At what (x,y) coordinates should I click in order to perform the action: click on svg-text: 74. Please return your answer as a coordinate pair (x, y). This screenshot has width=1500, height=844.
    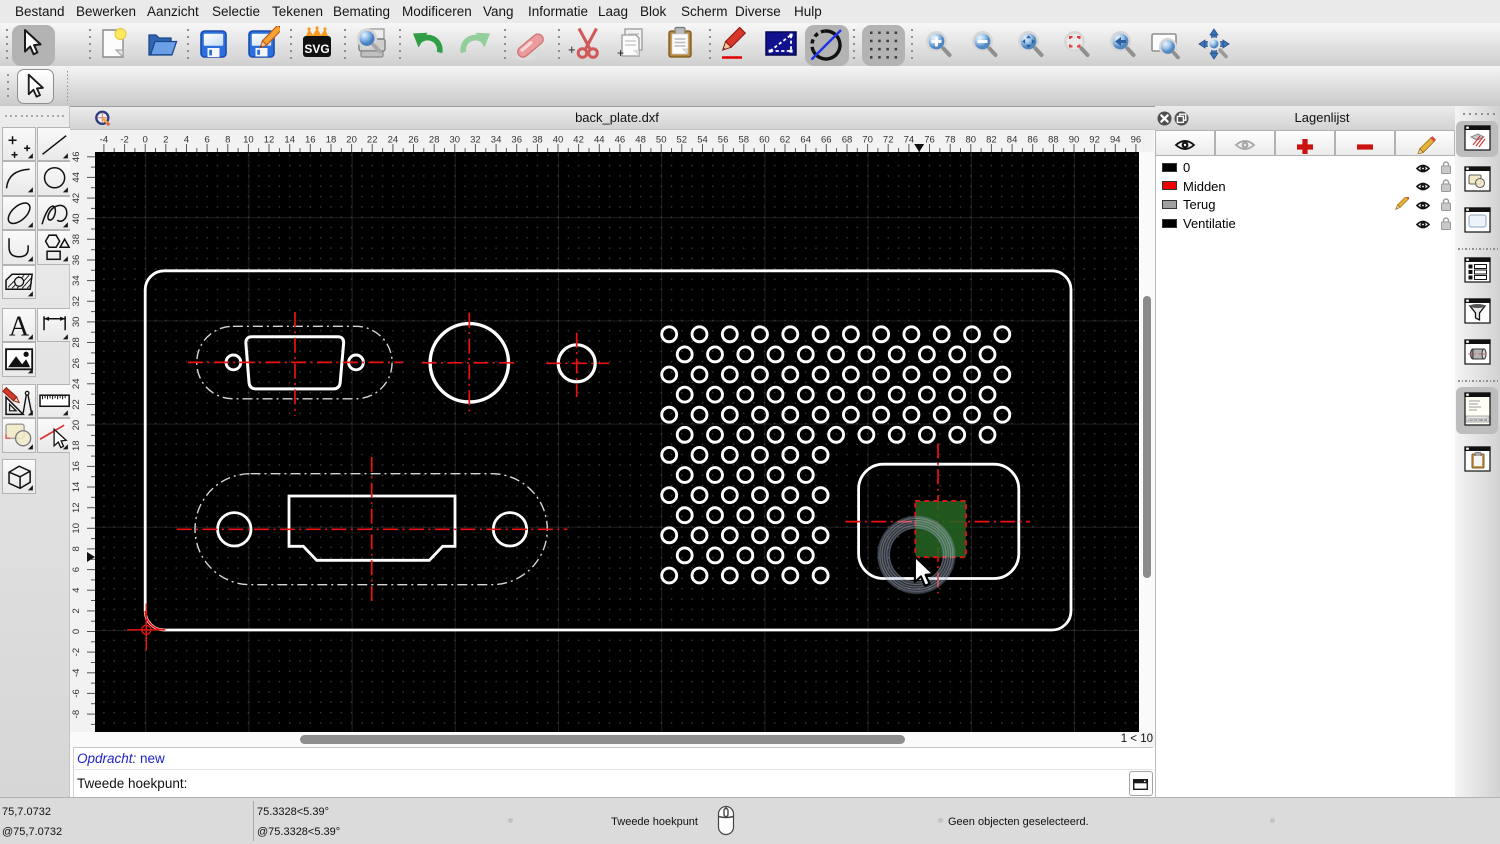
    Looking at the image, I should click on (909, 140).